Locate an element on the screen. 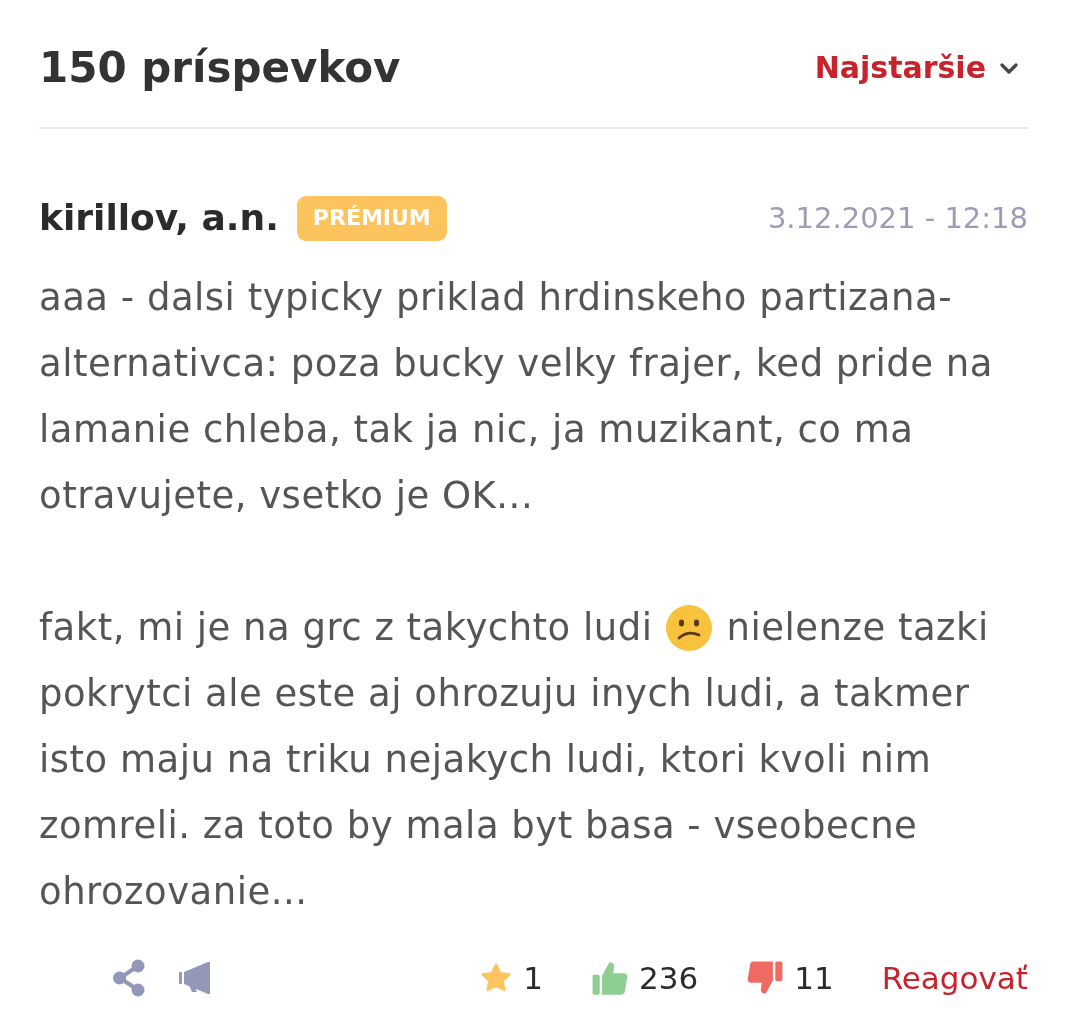 This screenshot has height=1031, width=1065. comment-text: isto maju na triku nejakych ludi, ktori kvoli nim is located at coordinates (485, 760).